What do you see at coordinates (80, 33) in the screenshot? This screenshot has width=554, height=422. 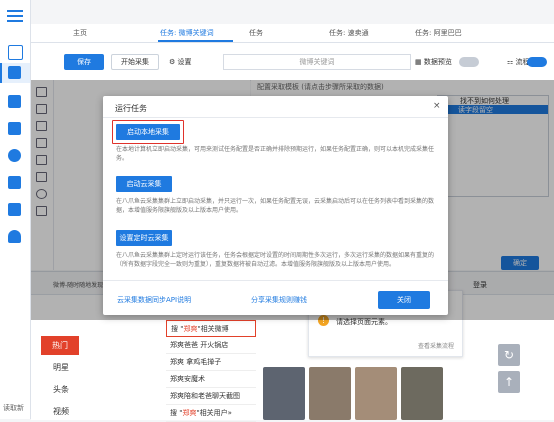 I see `tab-home: 主页` at bounding box center [80, 33].